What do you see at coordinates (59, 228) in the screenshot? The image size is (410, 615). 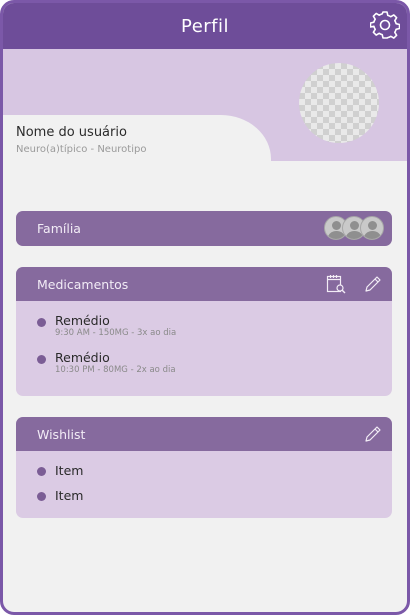 I see `family-title: Família` at bounding box center [59, 228].